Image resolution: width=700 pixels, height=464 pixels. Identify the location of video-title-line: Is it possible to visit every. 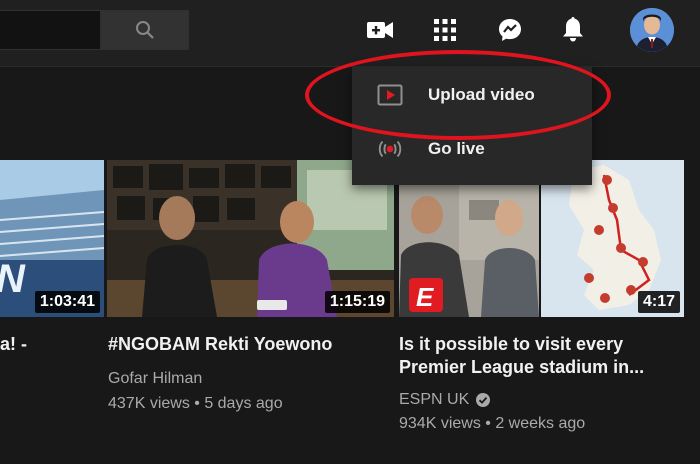
(511, 344).